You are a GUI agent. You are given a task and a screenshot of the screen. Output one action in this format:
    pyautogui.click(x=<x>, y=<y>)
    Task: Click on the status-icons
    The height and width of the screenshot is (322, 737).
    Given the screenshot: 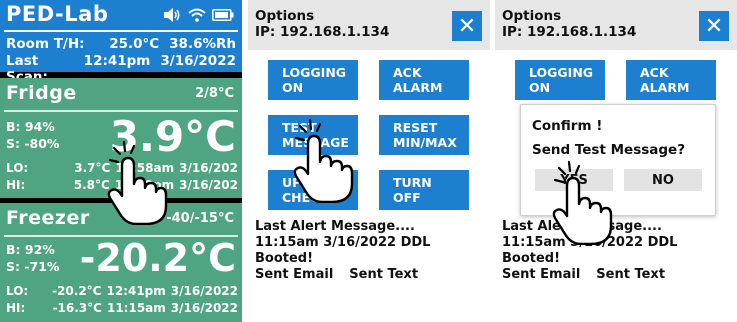 What is the action you would take?
    pyautogui.click(x=199, y=15)
    